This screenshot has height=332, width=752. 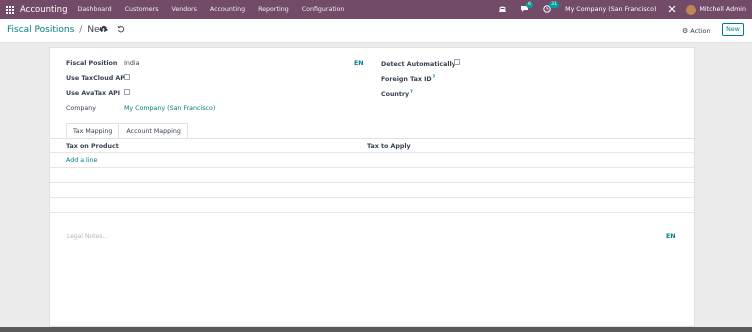 What do you see at coordinates (127, 77) in the screenshot?
I see `use-taxcloud-checkbox` at bounding box center [127, 77].